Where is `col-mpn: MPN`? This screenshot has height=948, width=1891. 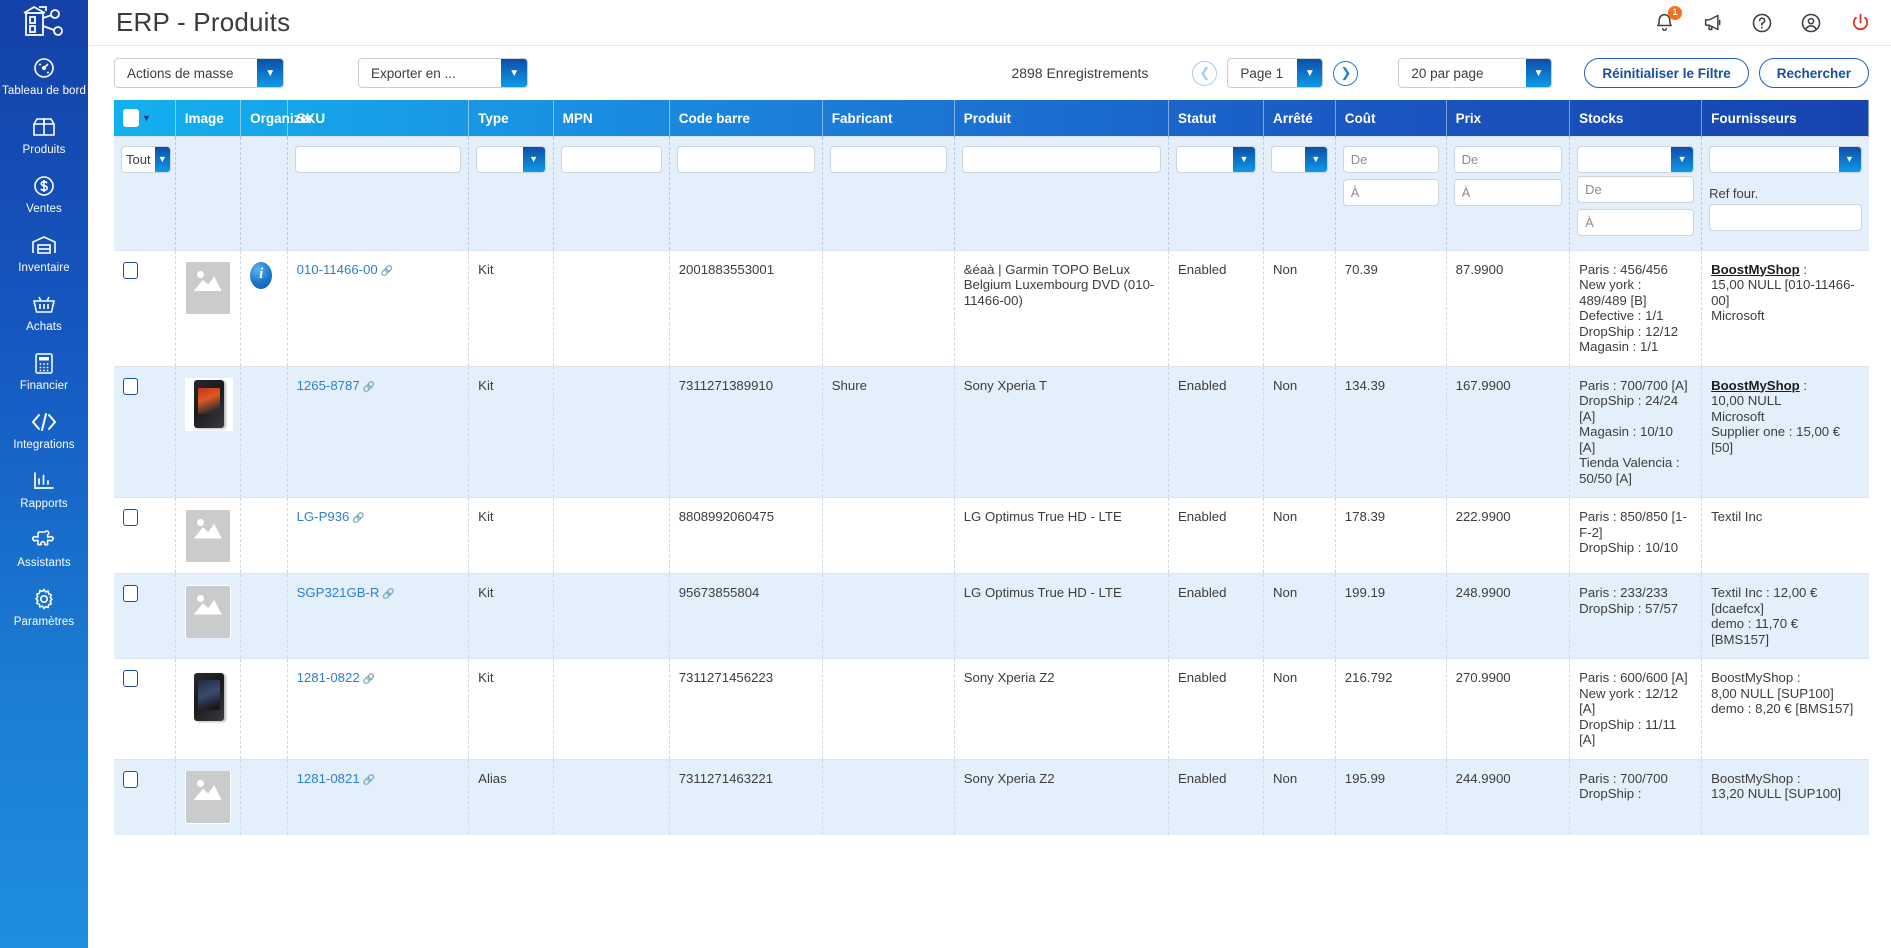
col-mpn: MPN is located at coordinates (611, 118).